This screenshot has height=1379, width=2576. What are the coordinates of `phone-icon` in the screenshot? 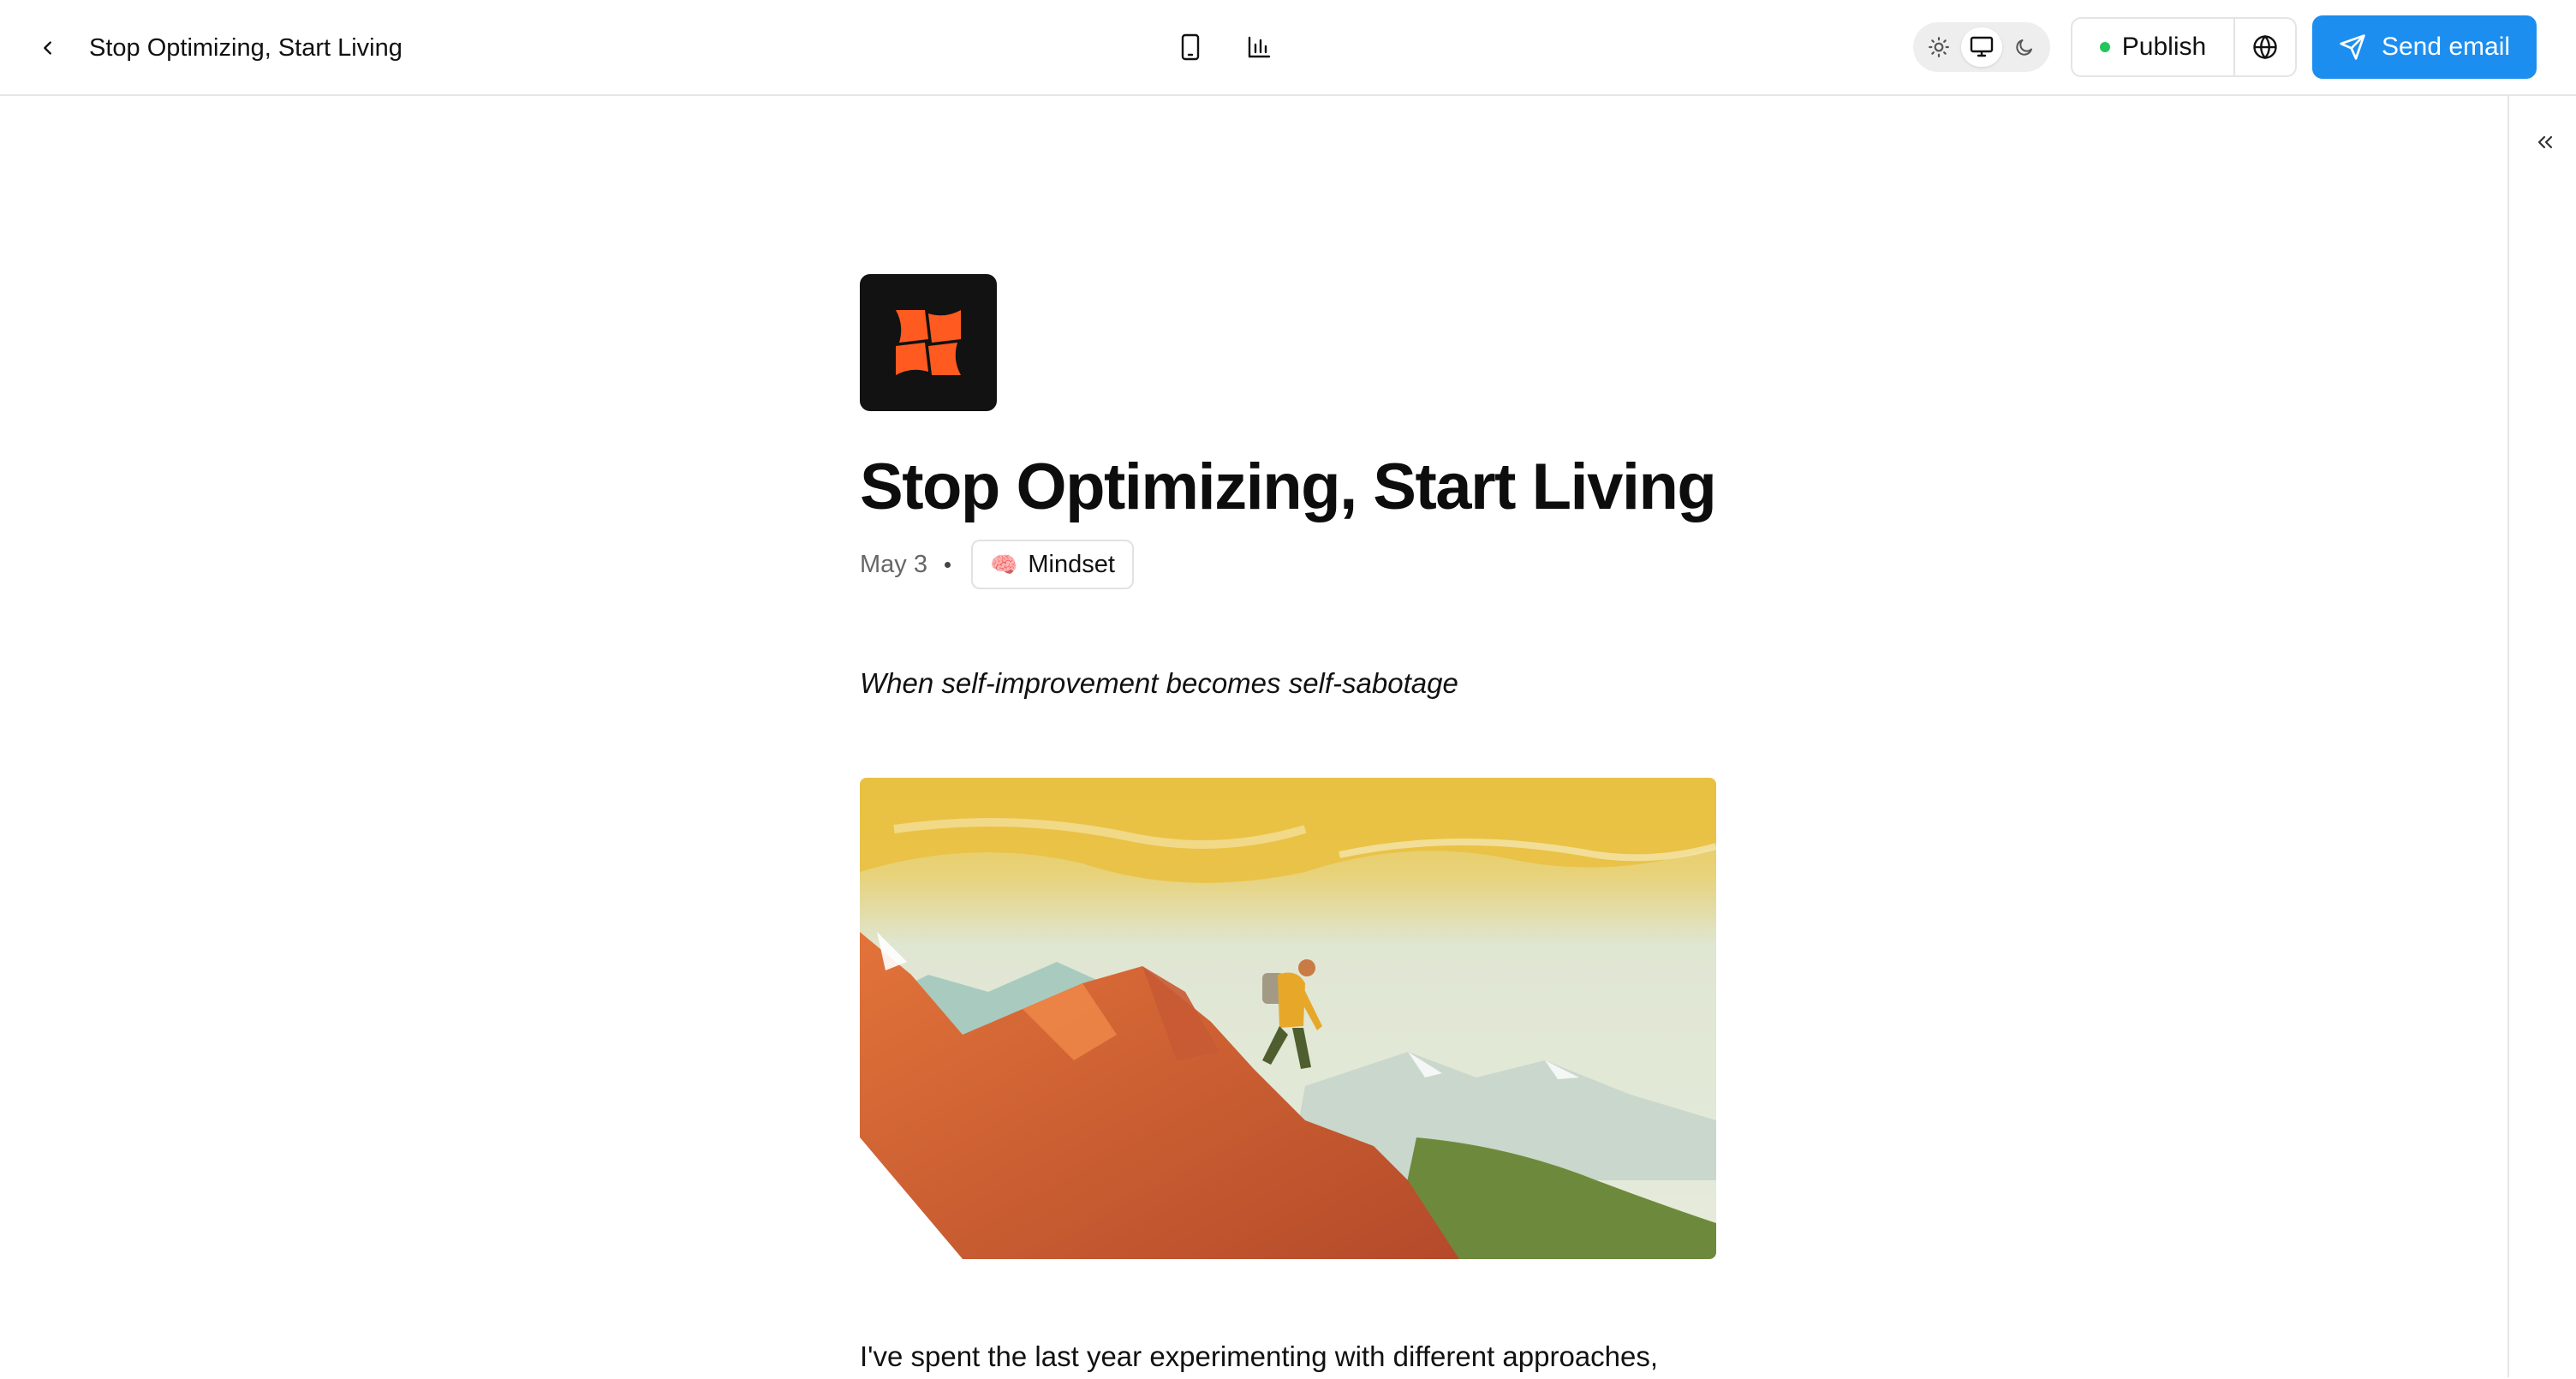 It's located at (1190, 47).